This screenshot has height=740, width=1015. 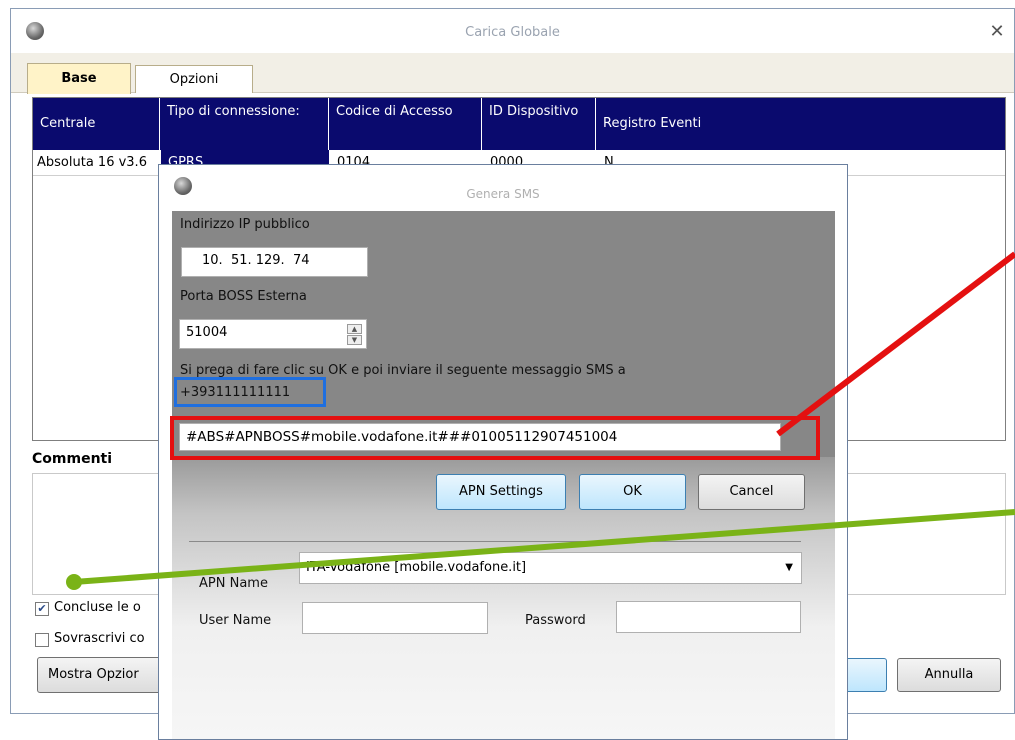 What do you see at coordinates (544, 547) in the screenshot?
I see `green-arrow-line` at bounding box center [544, 547].